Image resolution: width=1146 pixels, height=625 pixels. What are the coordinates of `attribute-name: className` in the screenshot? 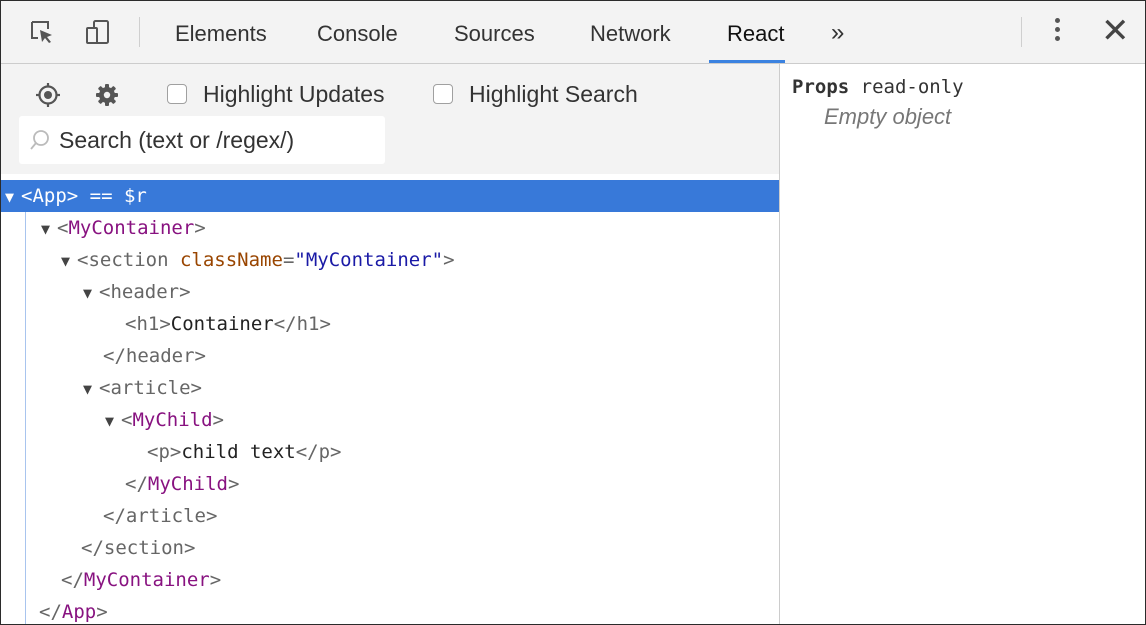 It's located at (231, 260).